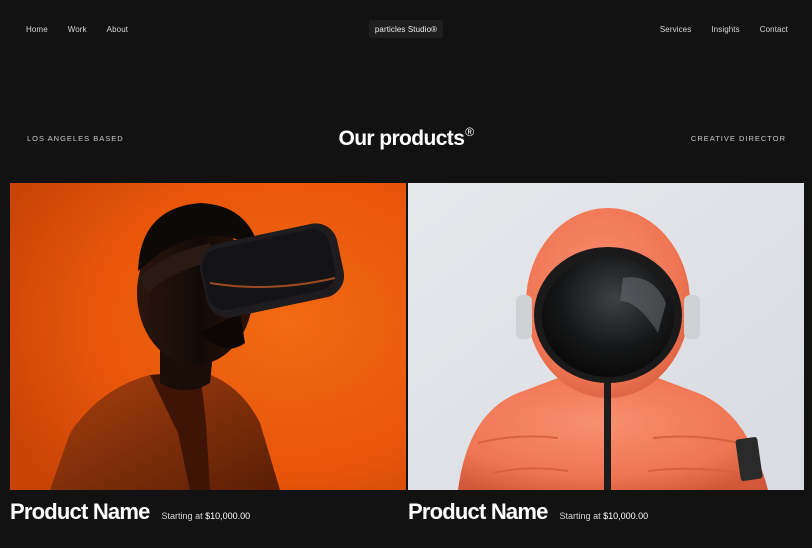 The width and height of the screenshot is (812, 548). I want to click on nav-work-link: Work, so click(77, 29).